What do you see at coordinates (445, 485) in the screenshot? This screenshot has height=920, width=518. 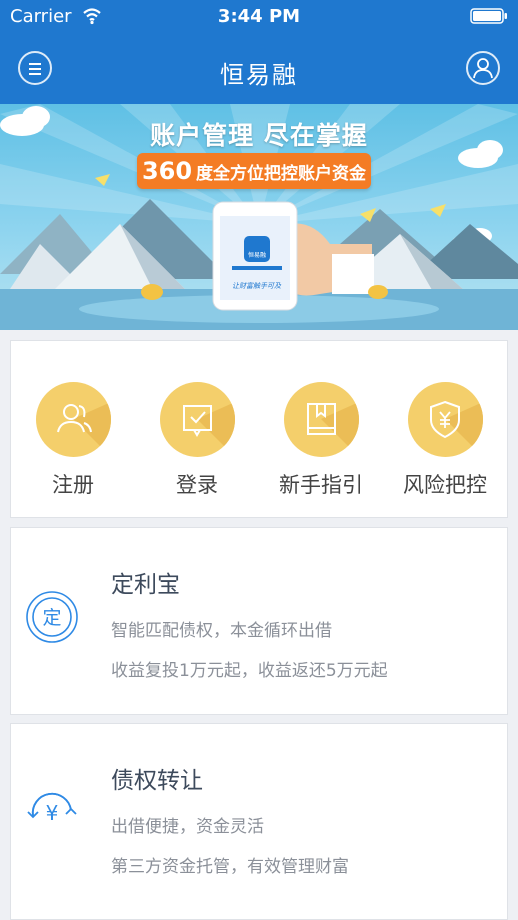 I see `risk-control-label: 风险把控` at bounding box center [445, 485].